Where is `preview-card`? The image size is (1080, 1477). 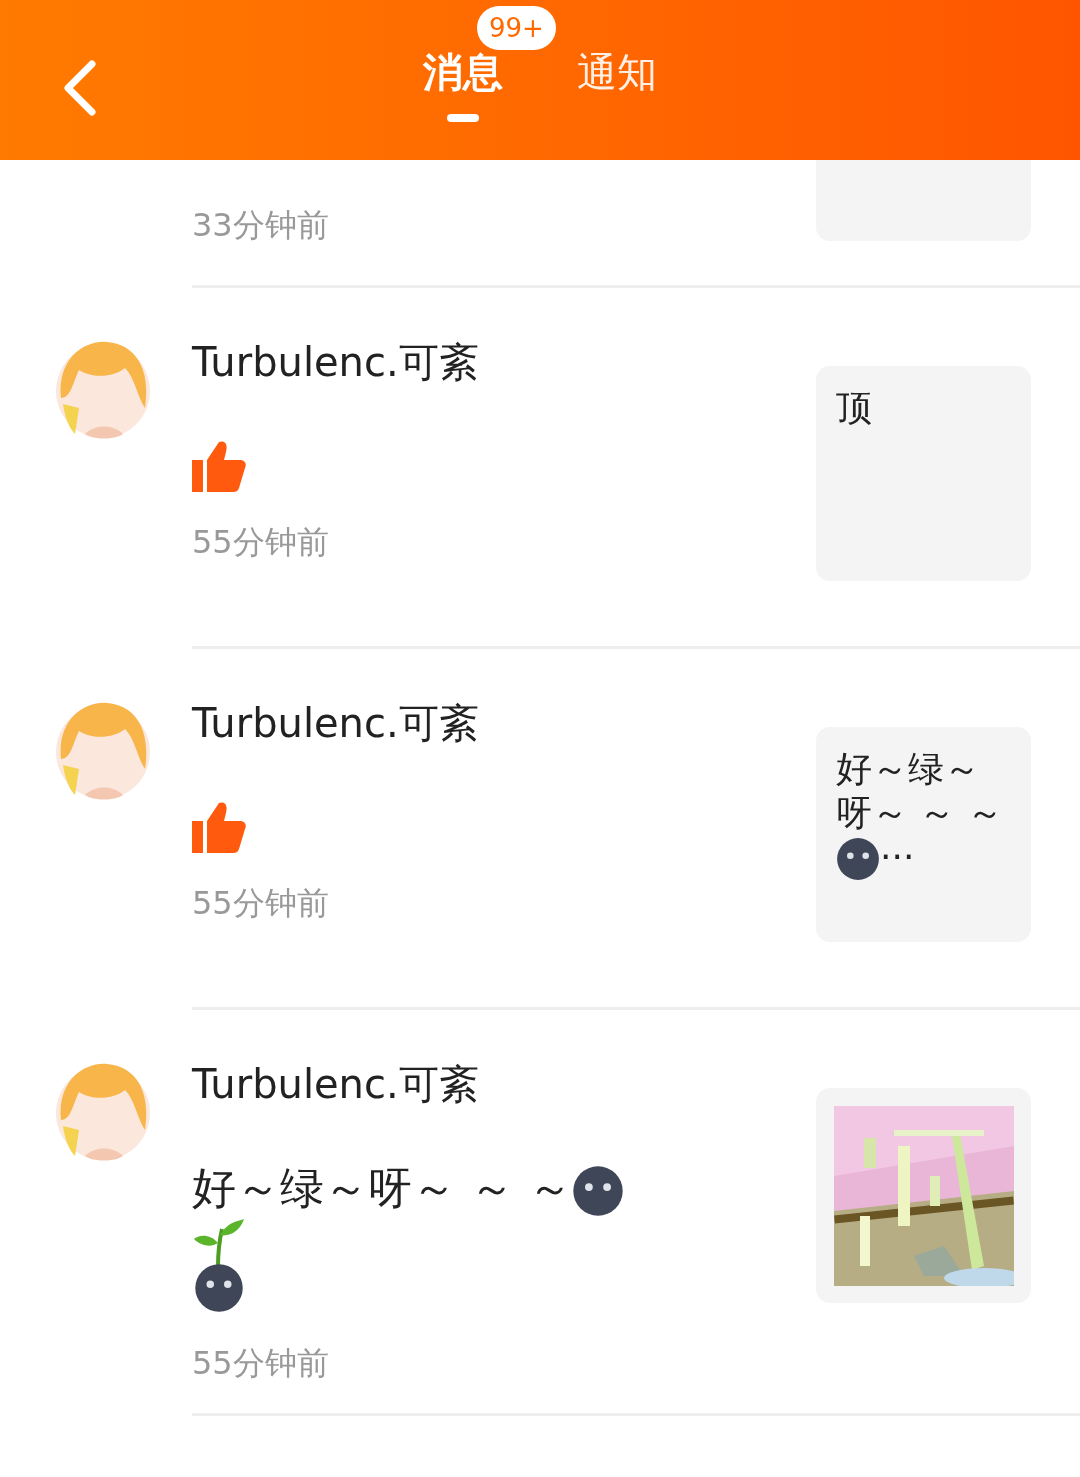
preview-card is located at coordinates (923, 1195).